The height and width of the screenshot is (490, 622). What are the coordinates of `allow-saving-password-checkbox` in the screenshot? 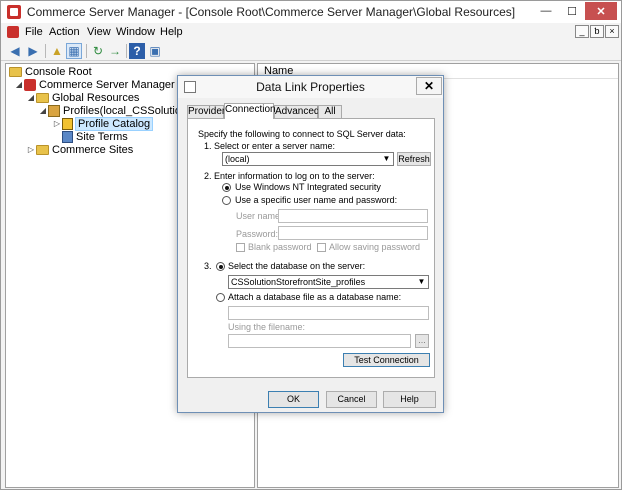 It's located at (321, 247).